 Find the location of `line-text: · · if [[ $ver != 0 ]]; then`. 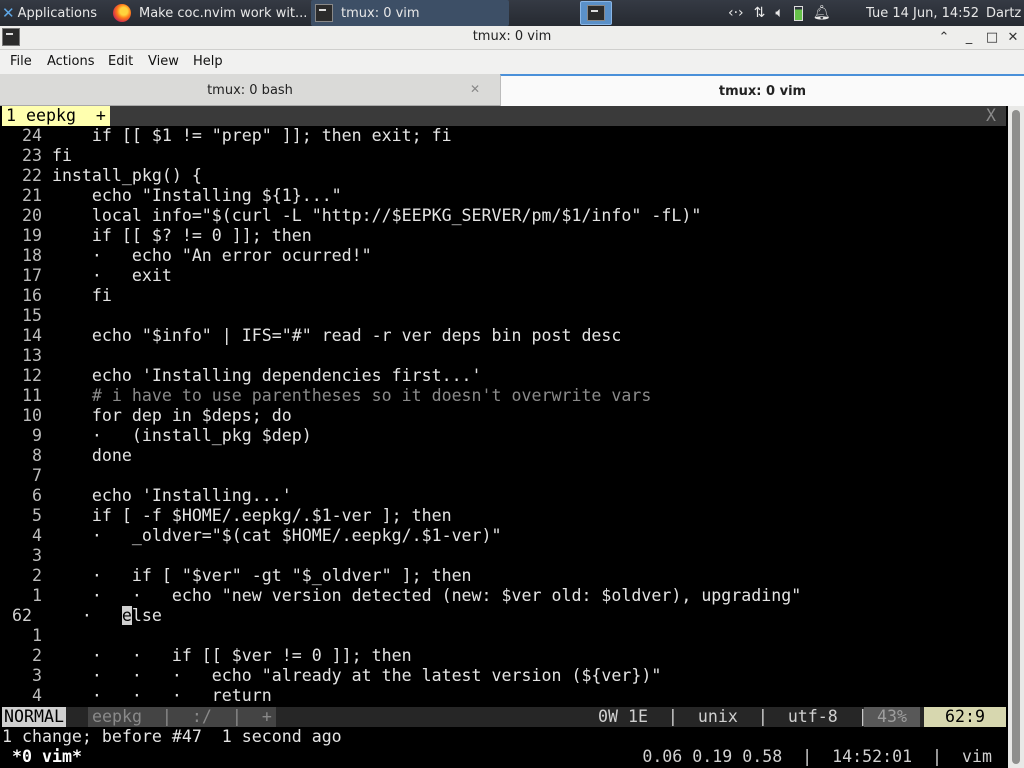

line-text: · · if [[ $ver != 0 ]]; then is located at coordinates (231, 655).